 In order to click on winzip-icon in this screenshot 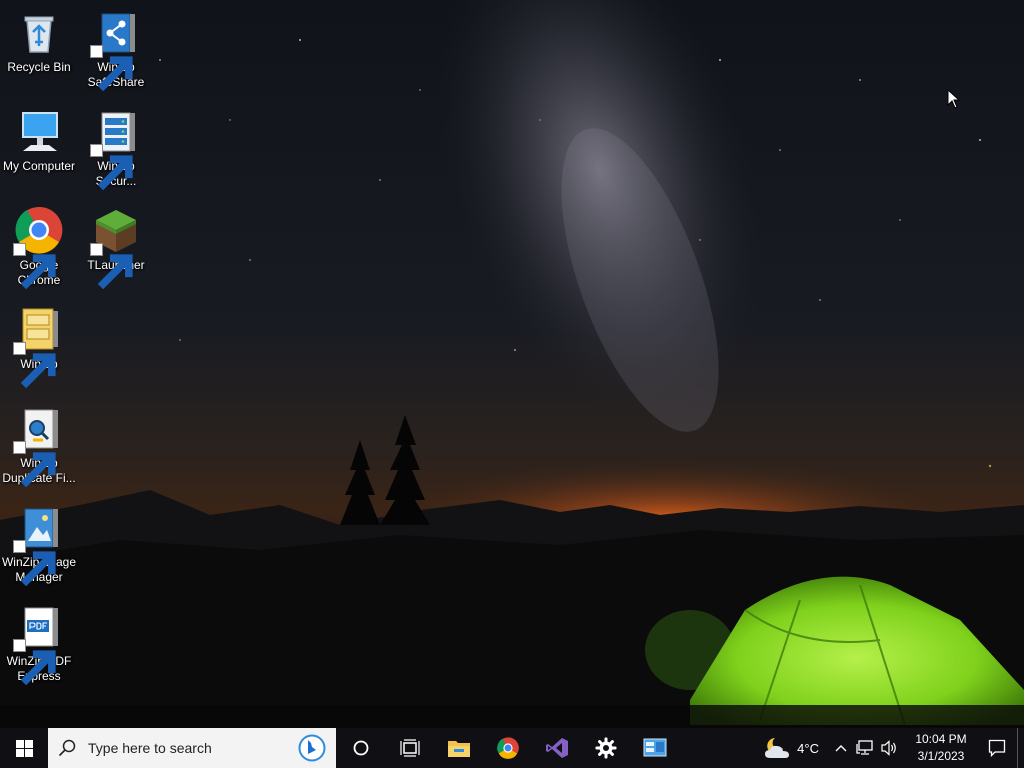, I will do `click(39, 346)`.